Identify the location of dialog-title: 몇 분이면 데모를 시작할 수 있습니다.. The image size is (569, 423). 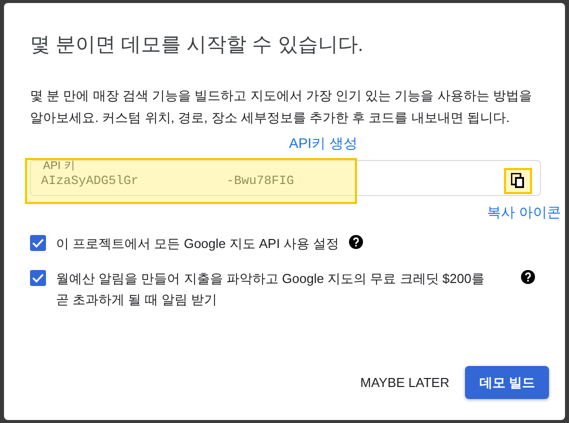
(197, 45).